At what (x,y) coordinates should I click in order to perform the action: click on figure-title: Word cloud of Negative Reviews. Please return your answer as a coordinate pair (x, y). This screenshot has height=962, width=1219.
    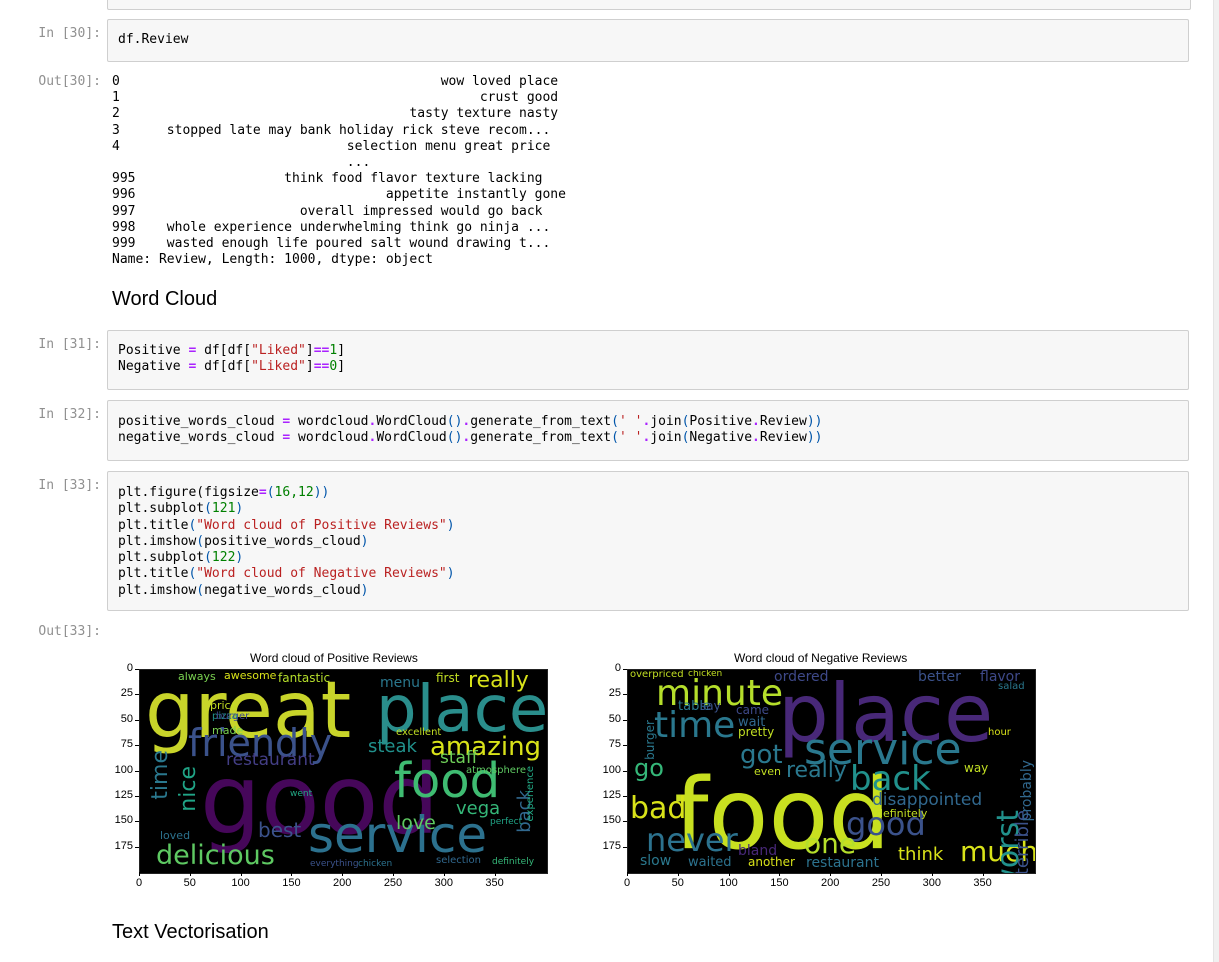
    Looking at the image, I should click on (821, 658).